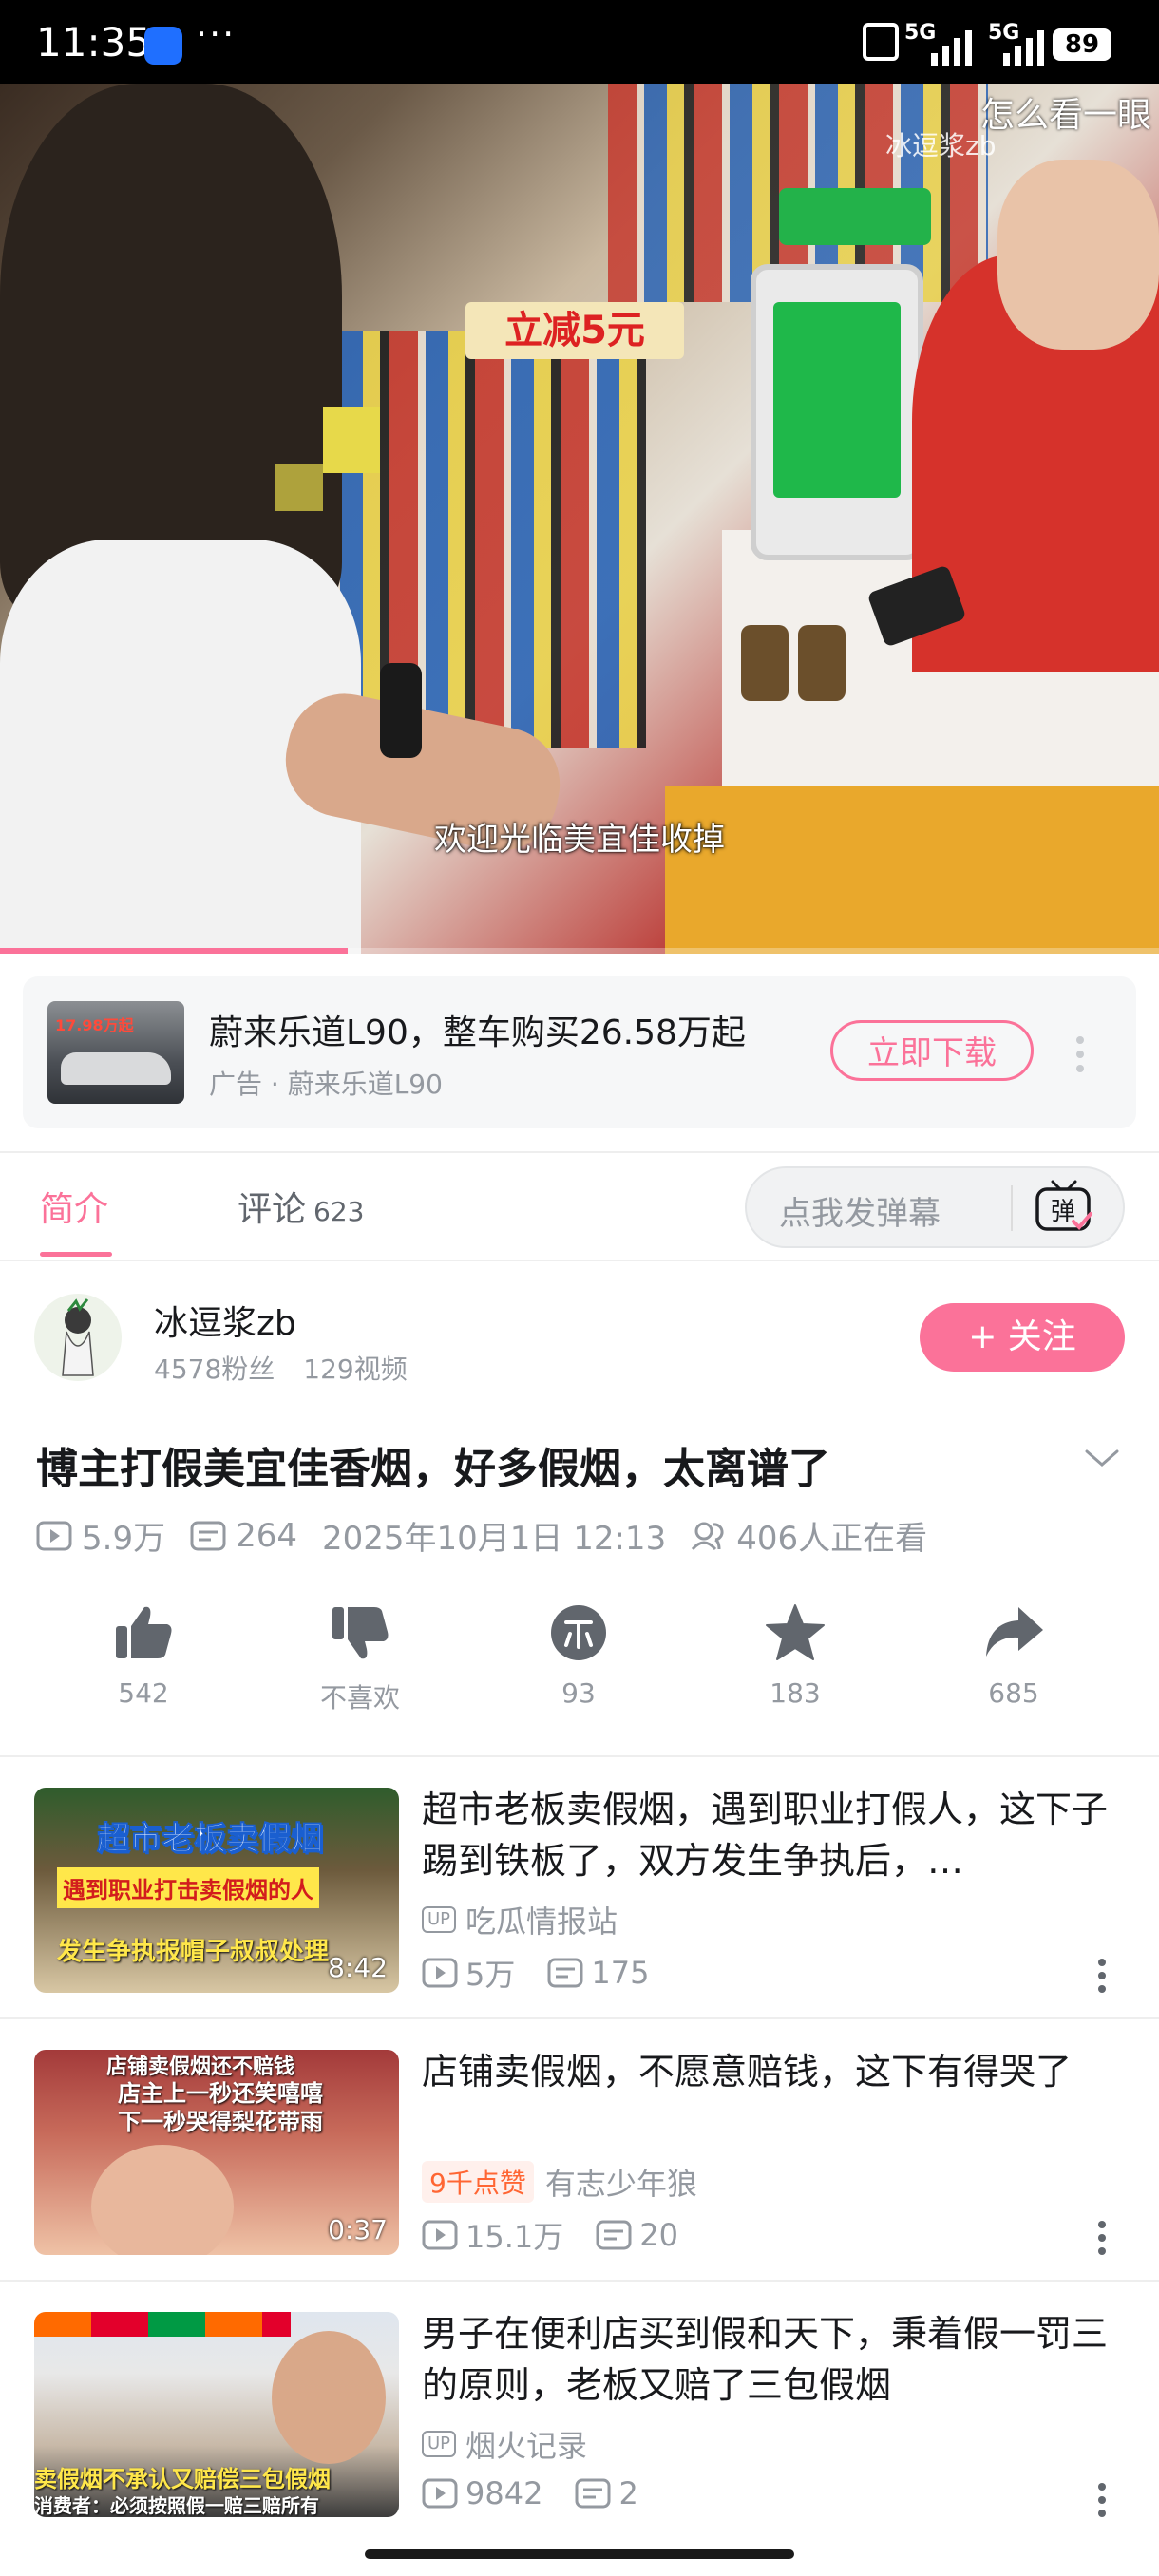 The width and height of the screenshot is (1159, 2576). I want to click on view-count: 5.9万, so click(124, 1539).